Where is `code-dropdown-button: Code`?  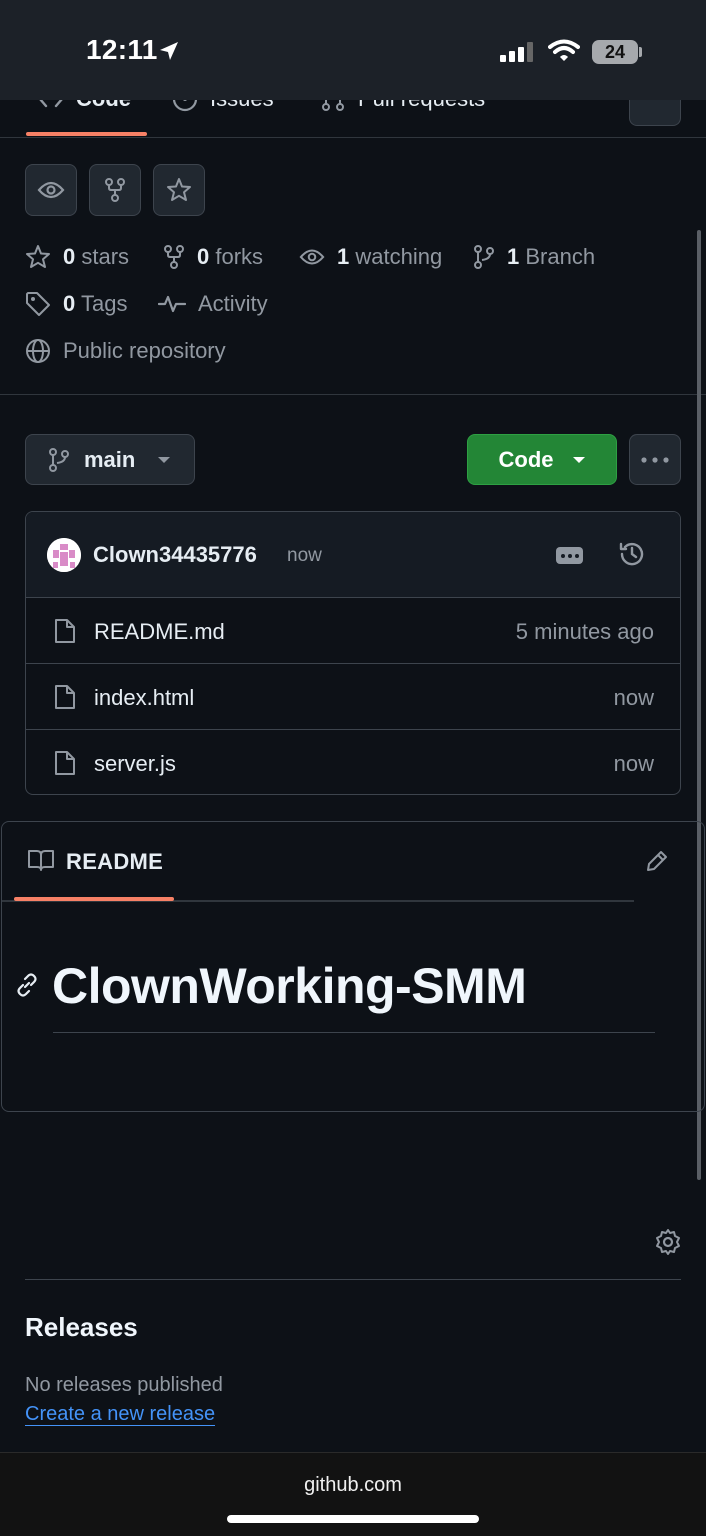
code-dropdown-button: Code is located at coordinates (542, 459).